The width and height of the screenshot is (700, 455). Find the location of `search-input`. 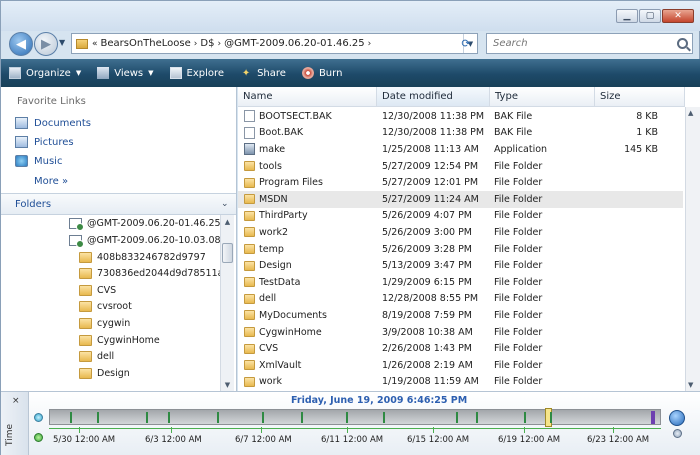

search-input is located at coordinates (578, 43).